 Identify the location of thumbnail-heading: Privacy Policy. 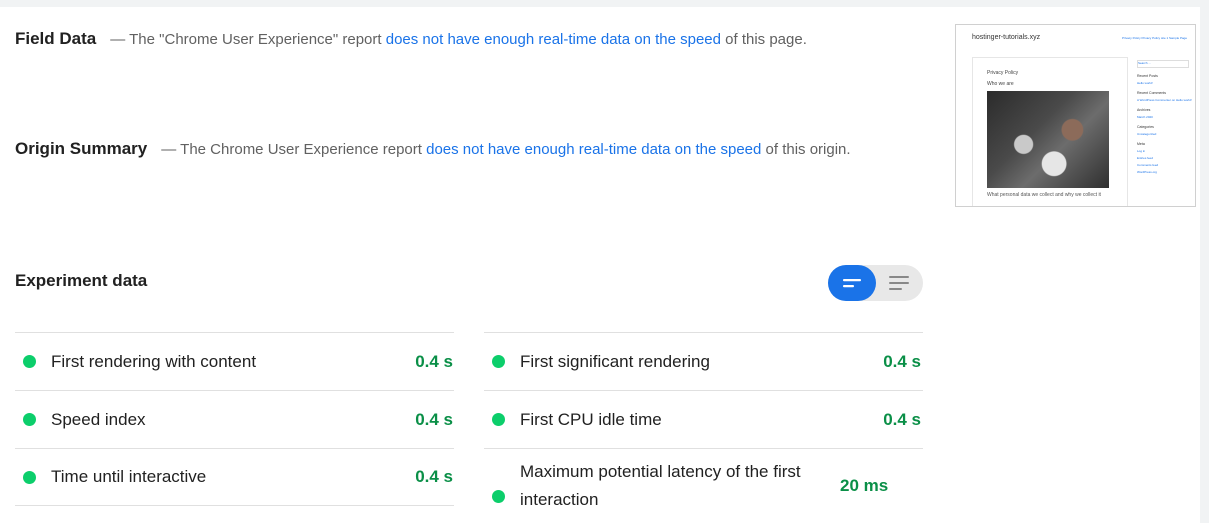
(1003, 73).